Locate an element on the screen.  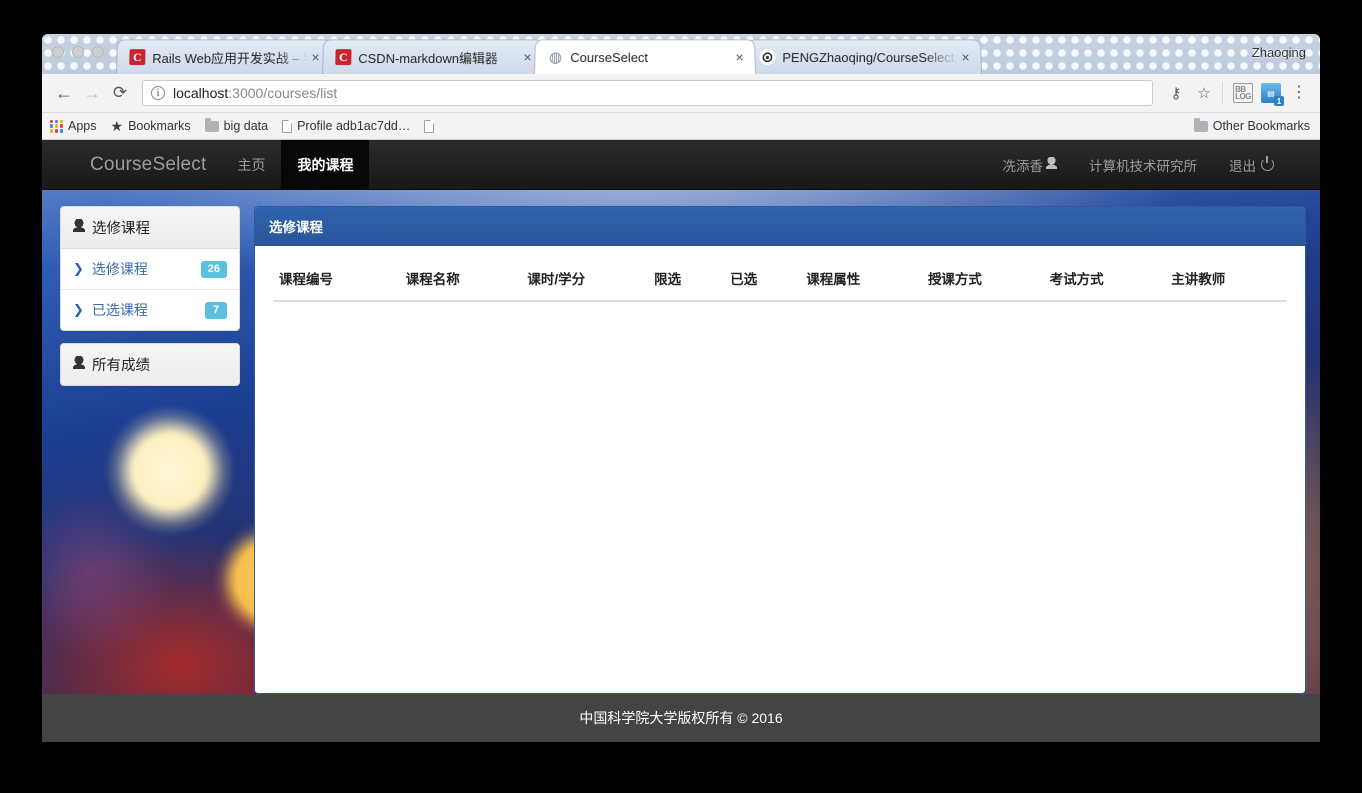
column-header-course-attribute: 课程属性 is located at coordinates (861, 274).